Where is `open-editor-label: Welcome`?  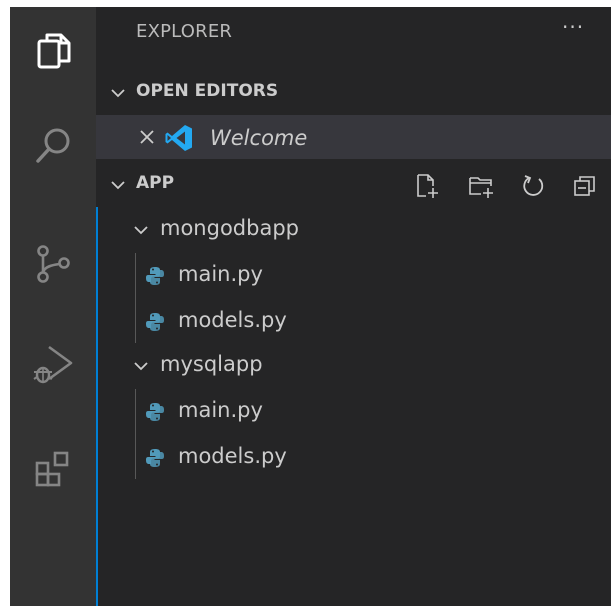 open-editor-label: Welcome is located at coordinates (259, 138).